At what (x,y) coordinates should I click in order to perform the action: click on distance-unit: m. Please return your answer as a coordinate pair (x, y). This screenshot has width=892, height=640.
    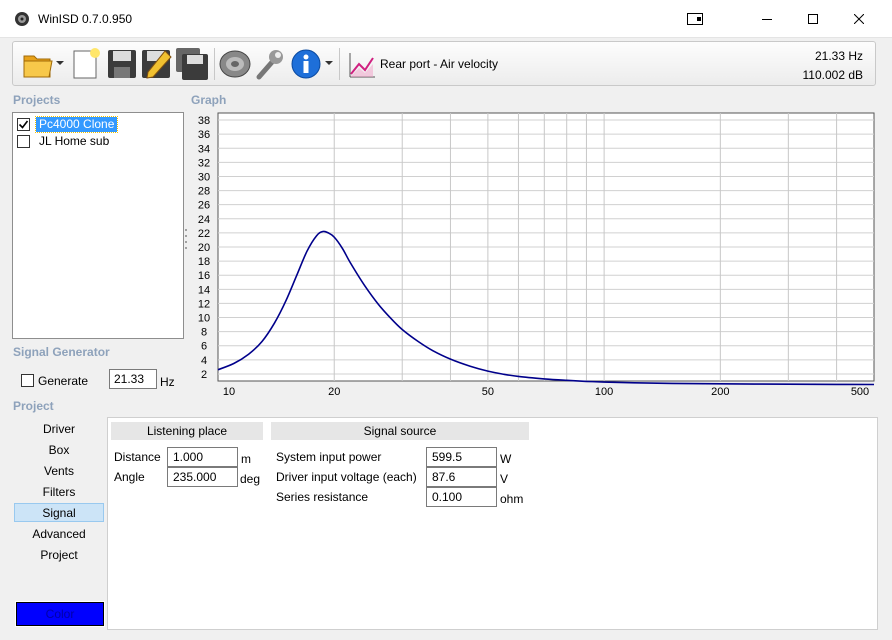
    Looking at the image, I should click on (246, 459).